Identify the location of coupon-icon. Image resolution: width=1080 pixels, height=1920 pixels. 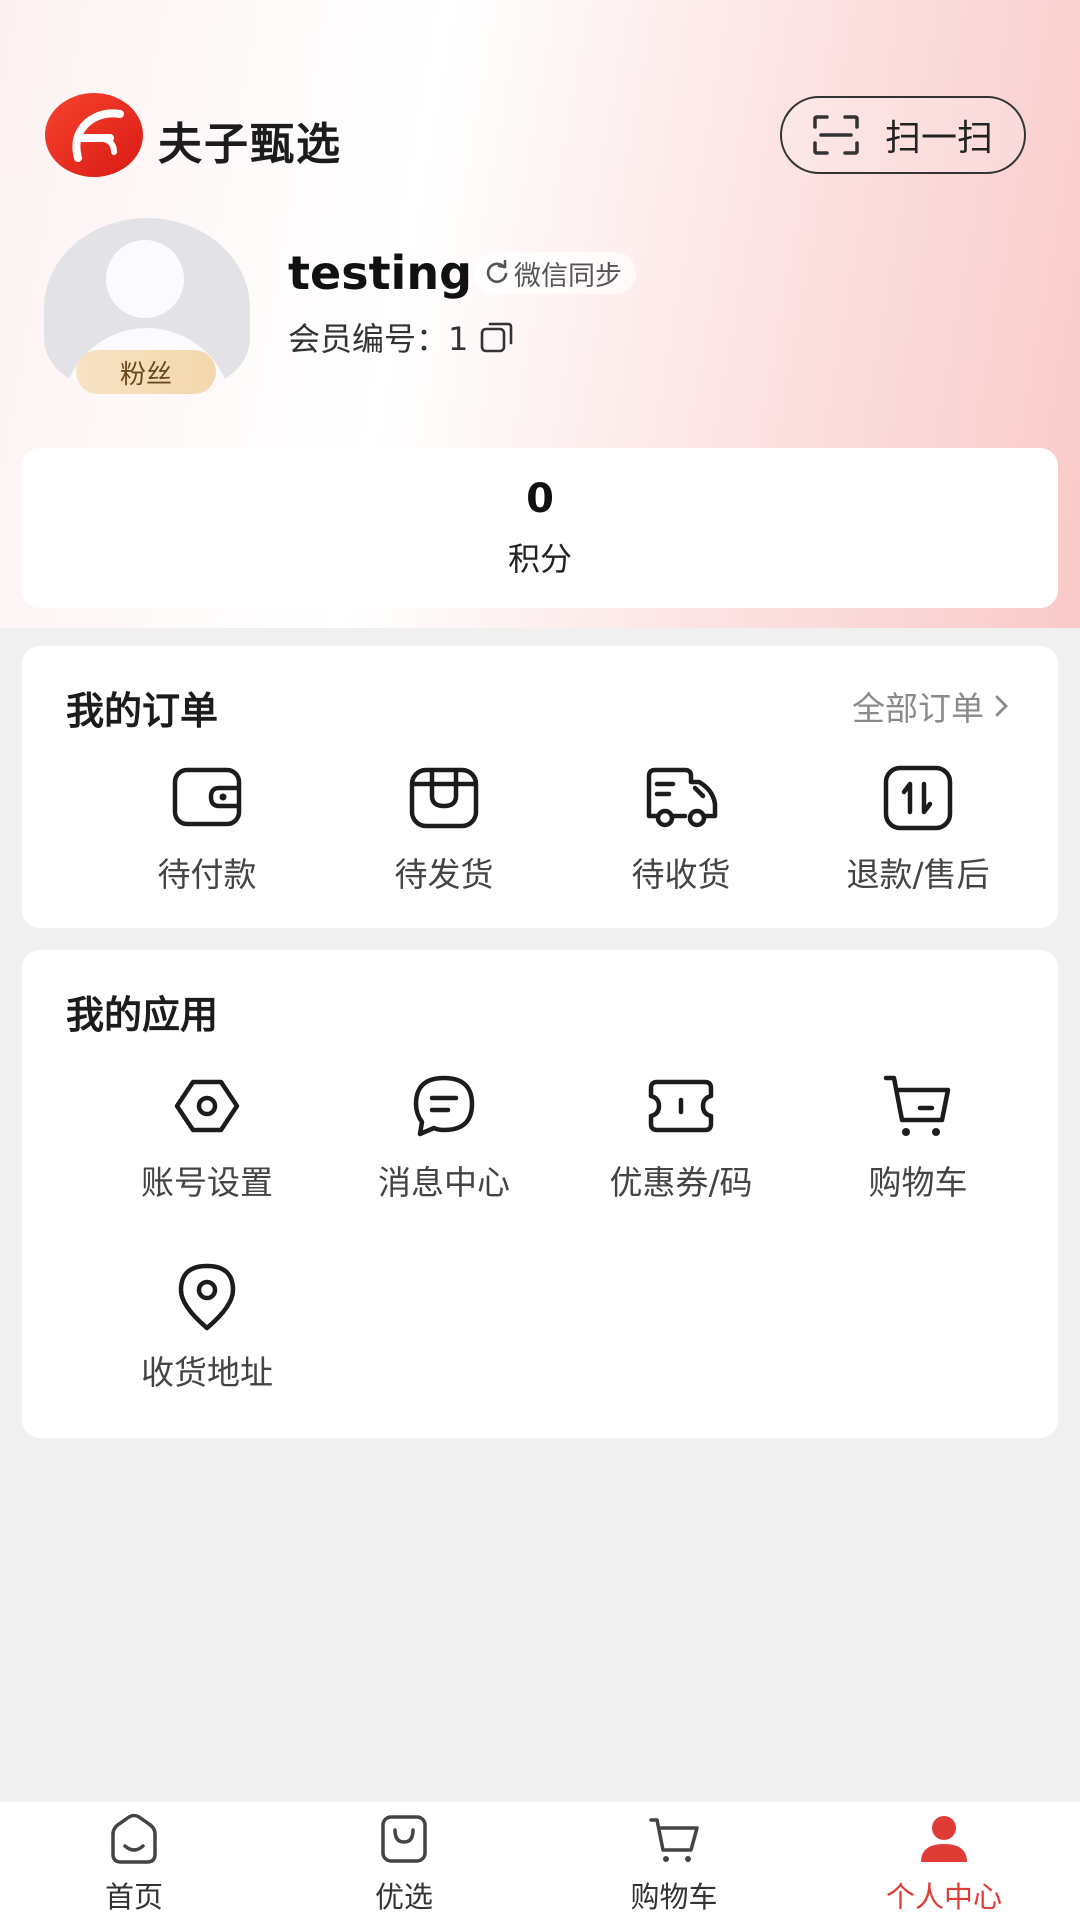
(681, 1106).